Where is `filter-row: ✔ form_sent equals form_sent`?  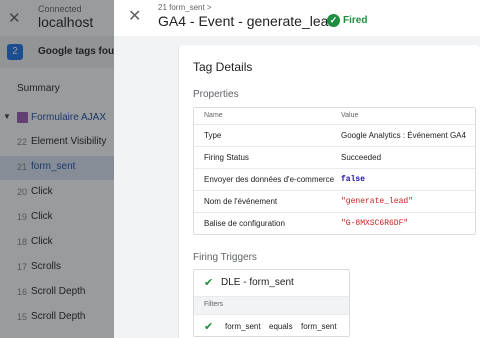
filter-row: ✔ form_sent equals form_sent is located at coordinates (271, 325).